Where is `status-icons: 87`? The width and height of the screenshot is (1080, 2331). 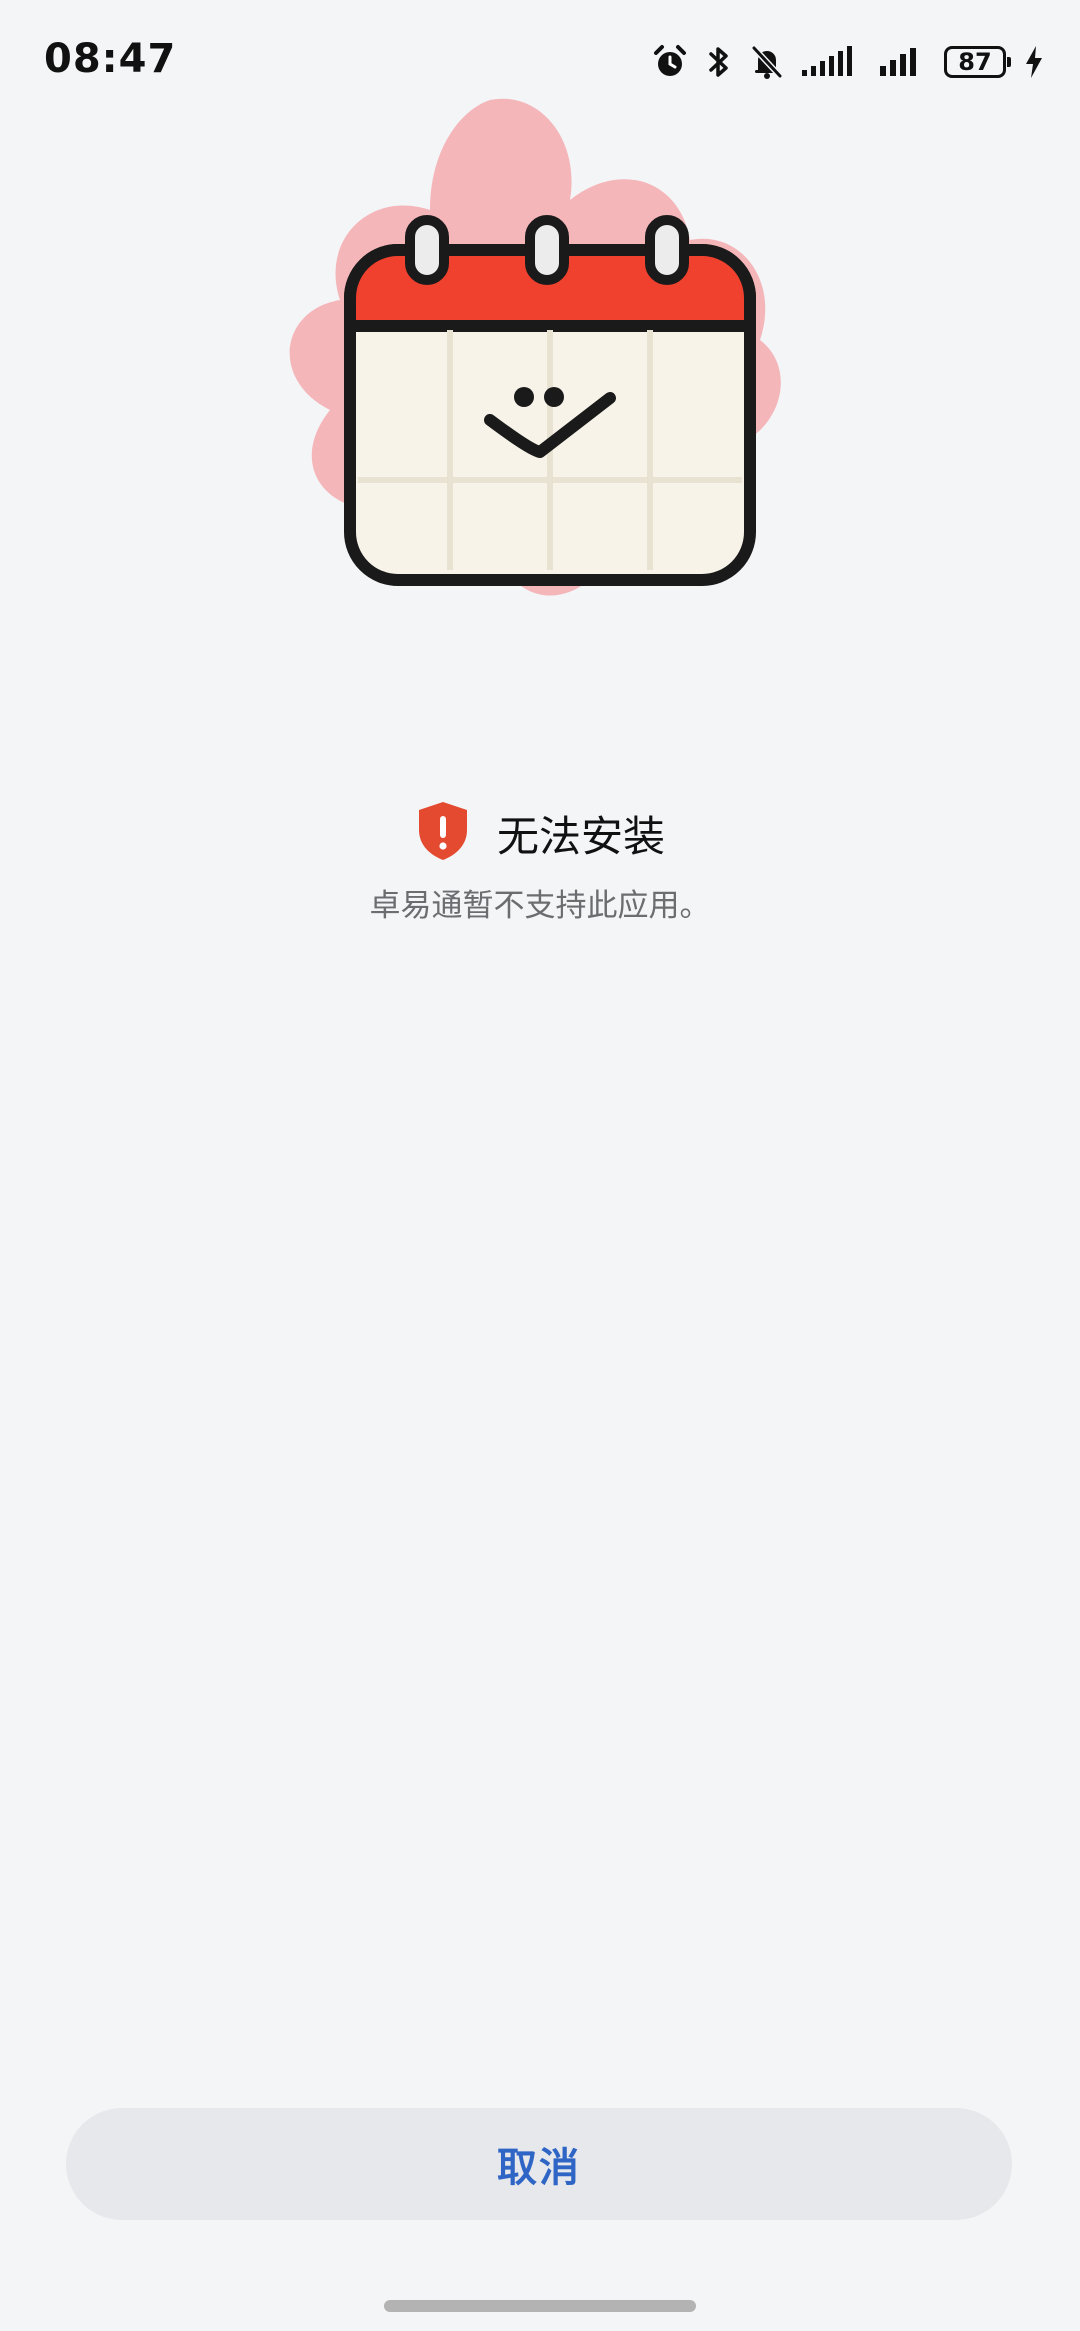 status-icons: 87 is located at coordinates (848, 62).